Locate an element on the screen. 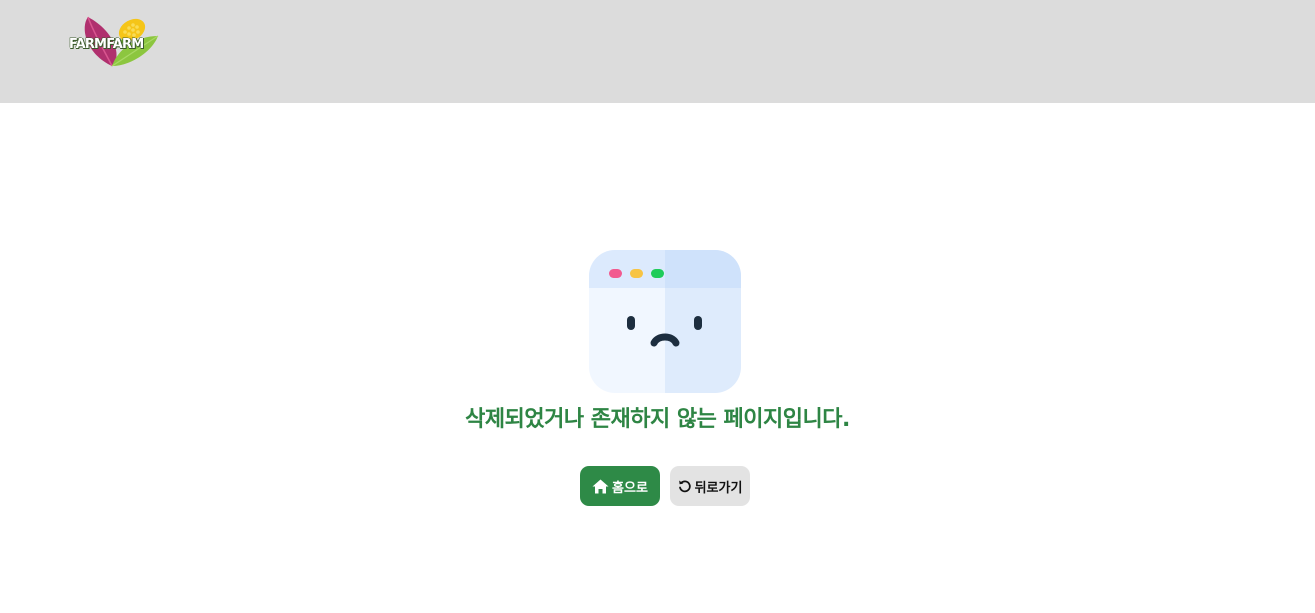 The image size is (1315, 613). home-icon is located at coordinates (600, 486).